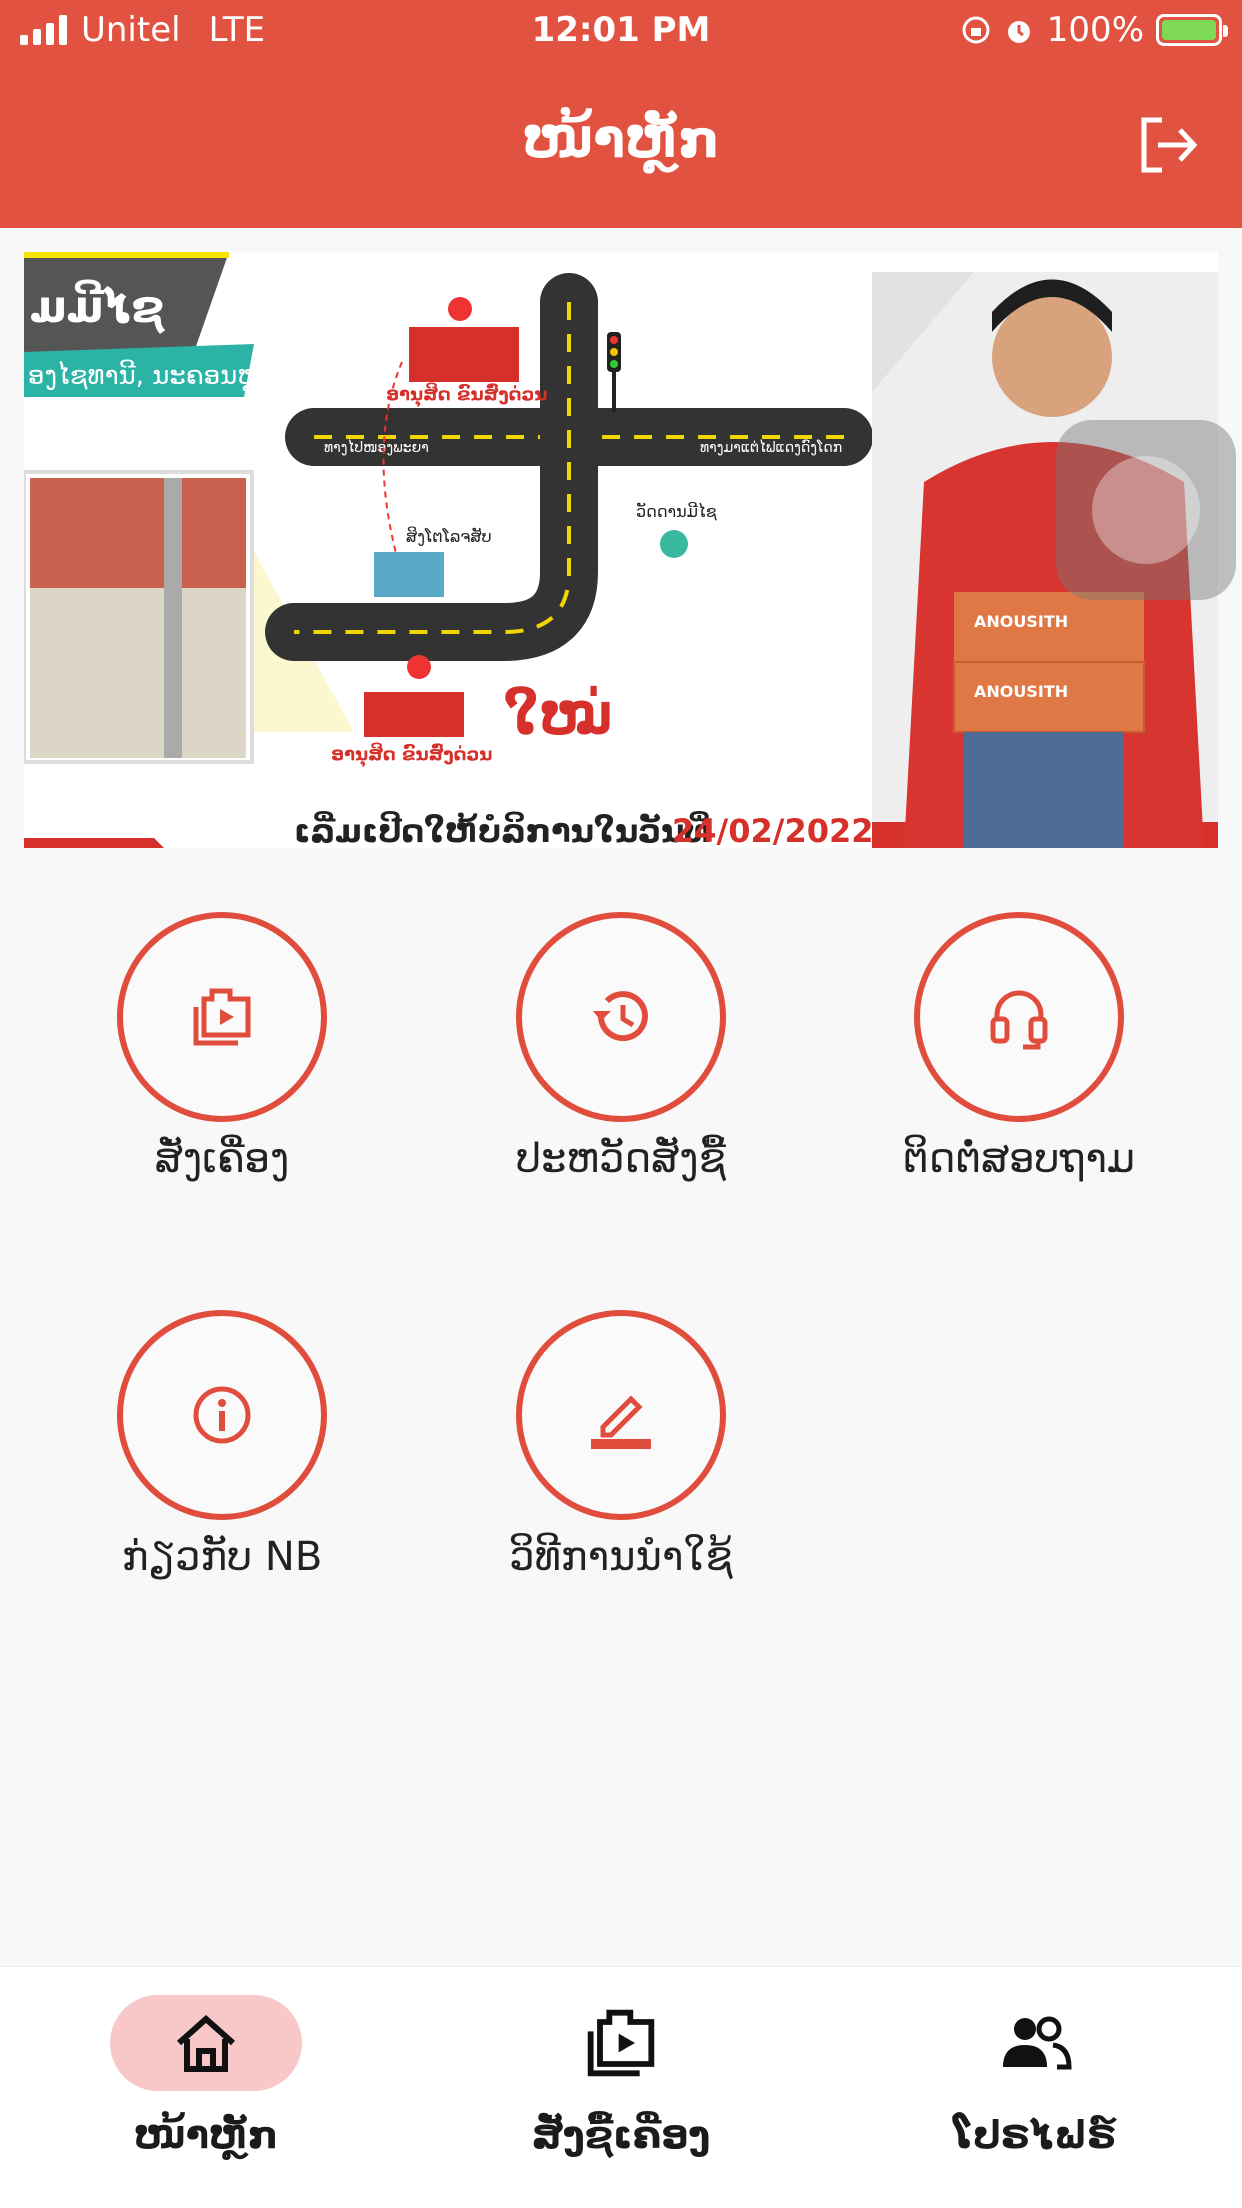  I want to click on nav-purchase: ສັ່ງຊື້ເຄື່ອງ, so click(621, 2062).